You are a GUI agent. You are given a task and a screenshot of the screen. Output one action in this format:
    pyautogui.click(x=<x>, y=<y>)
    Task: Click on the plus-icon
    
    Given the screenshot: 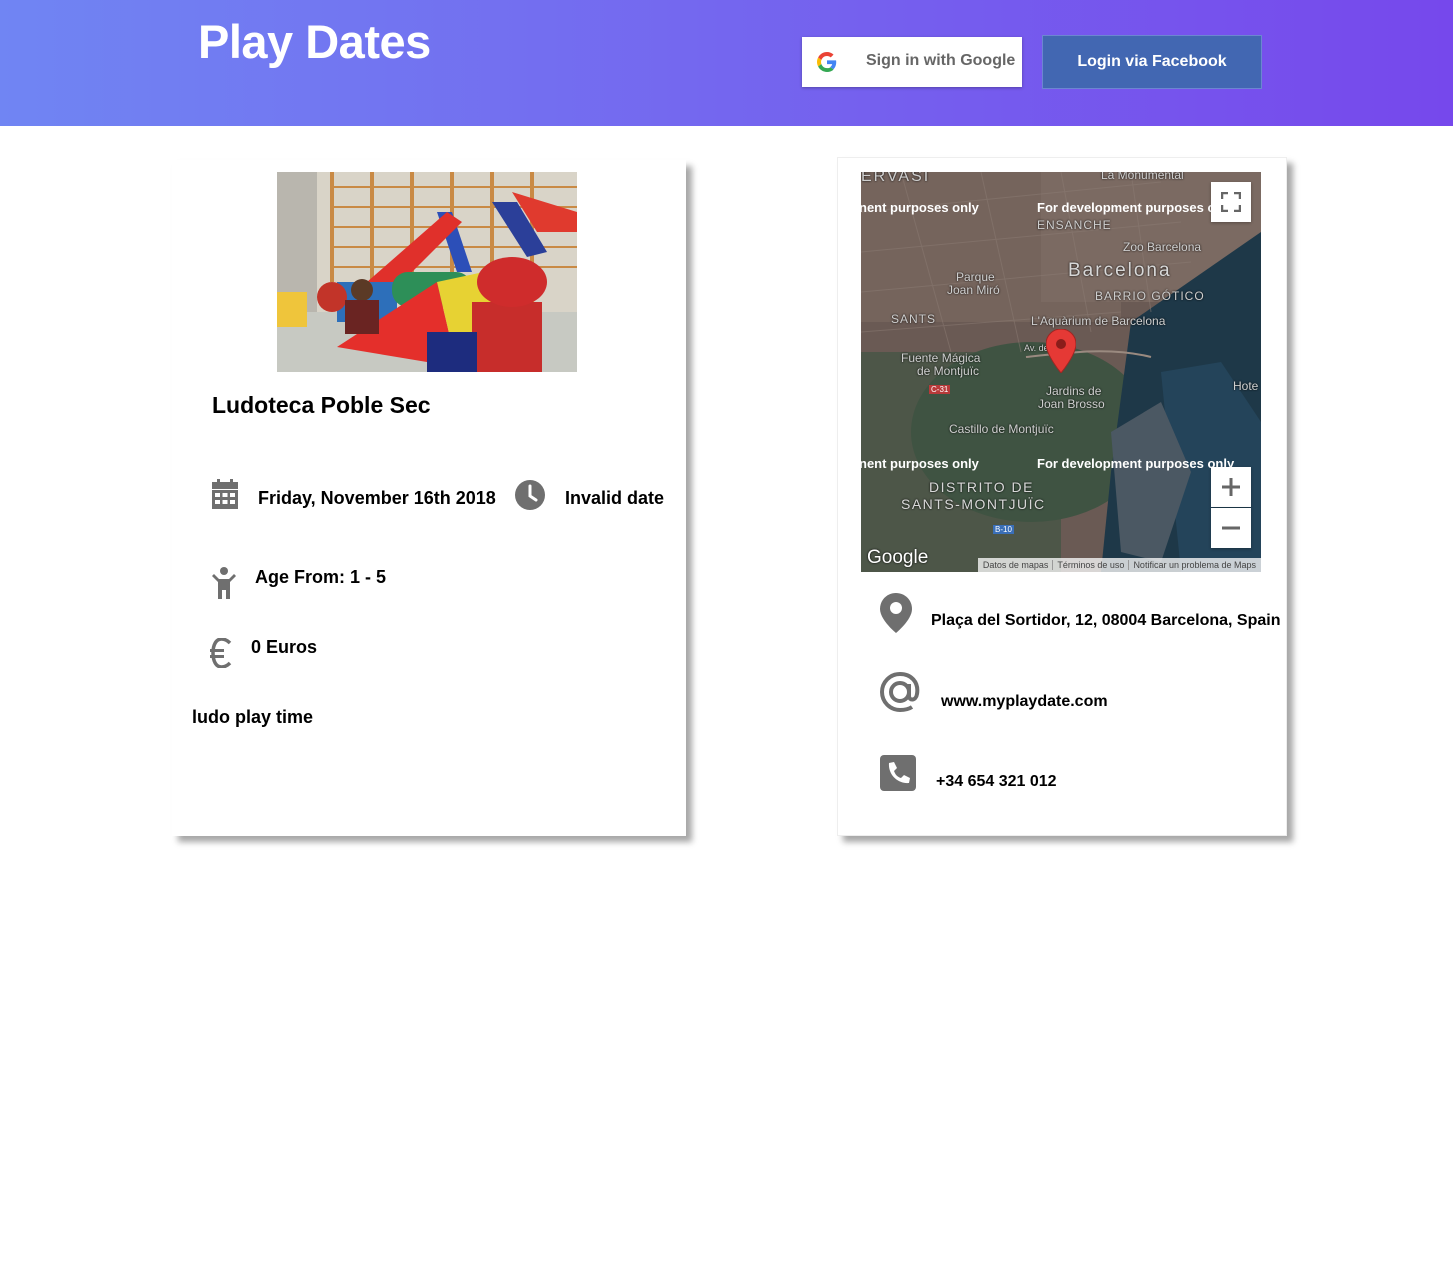 What is the action you would take?
    pyautogui.click(x=1231, y=487)
    